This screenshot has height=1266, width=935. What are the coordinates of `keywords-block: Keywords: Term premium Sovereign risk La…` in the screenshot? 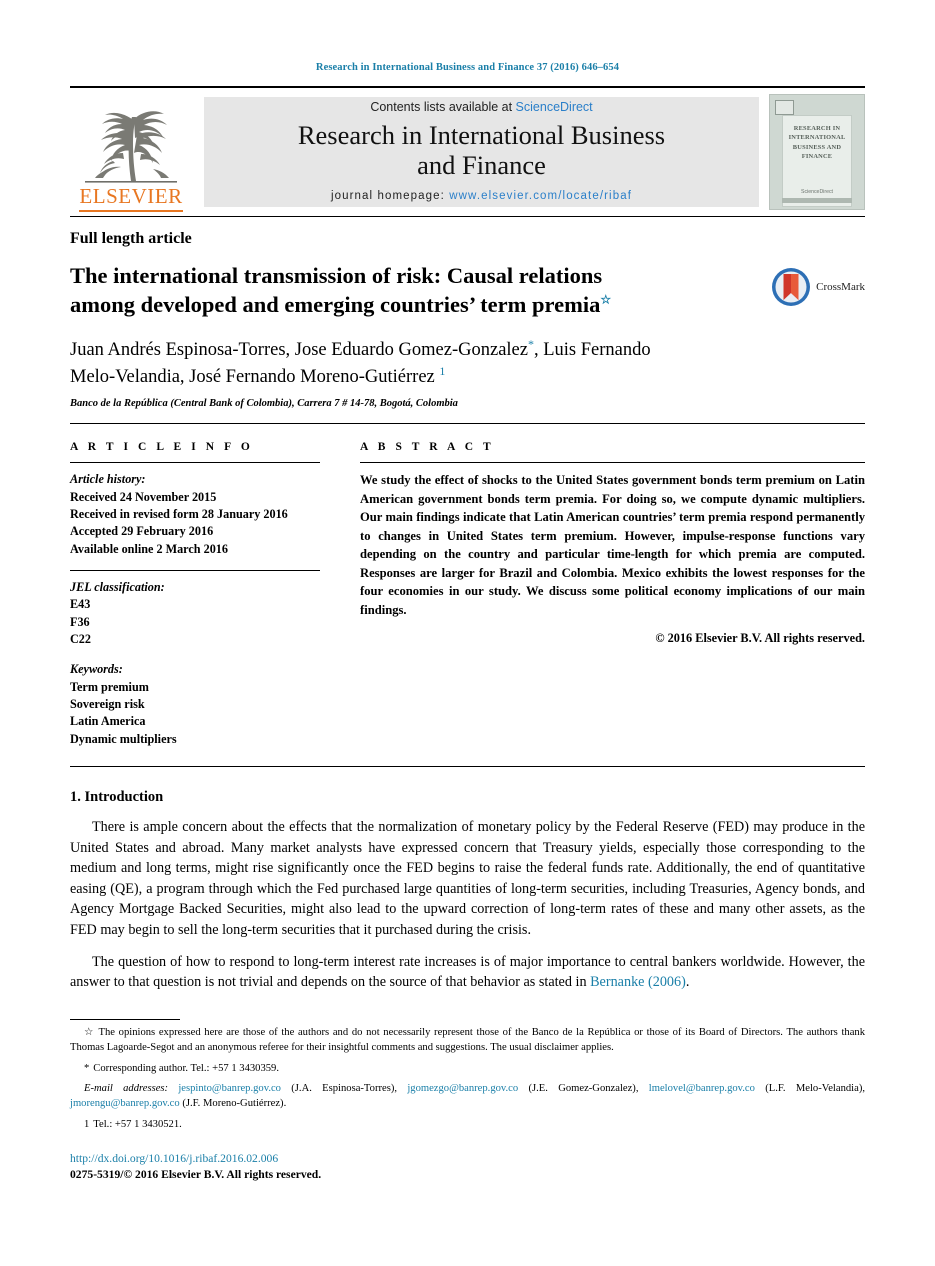 It's located at (195, 704).